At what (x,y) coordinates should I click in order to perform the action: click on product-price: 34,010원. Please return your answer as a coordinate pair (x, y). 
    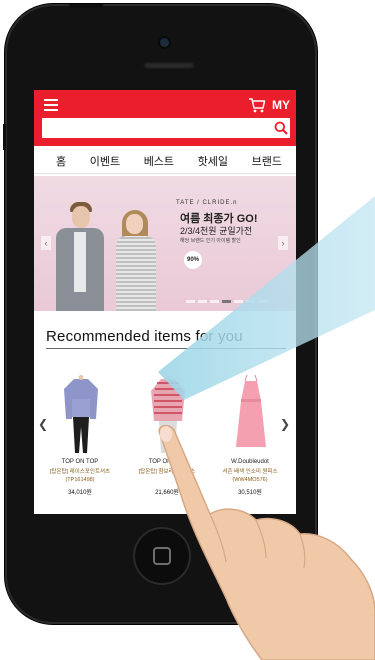
    Looking at the image, I should click on (80, 493).